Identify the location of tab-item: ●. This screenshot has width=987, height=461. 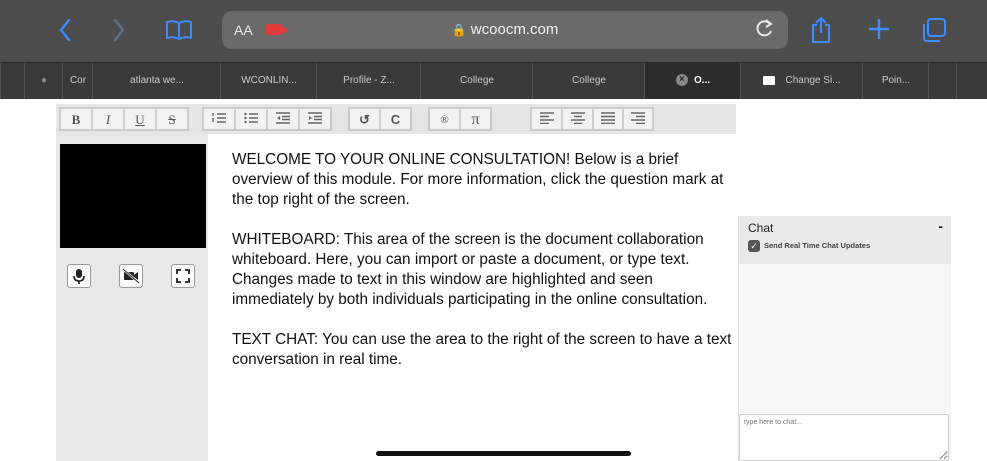
(43, 81).